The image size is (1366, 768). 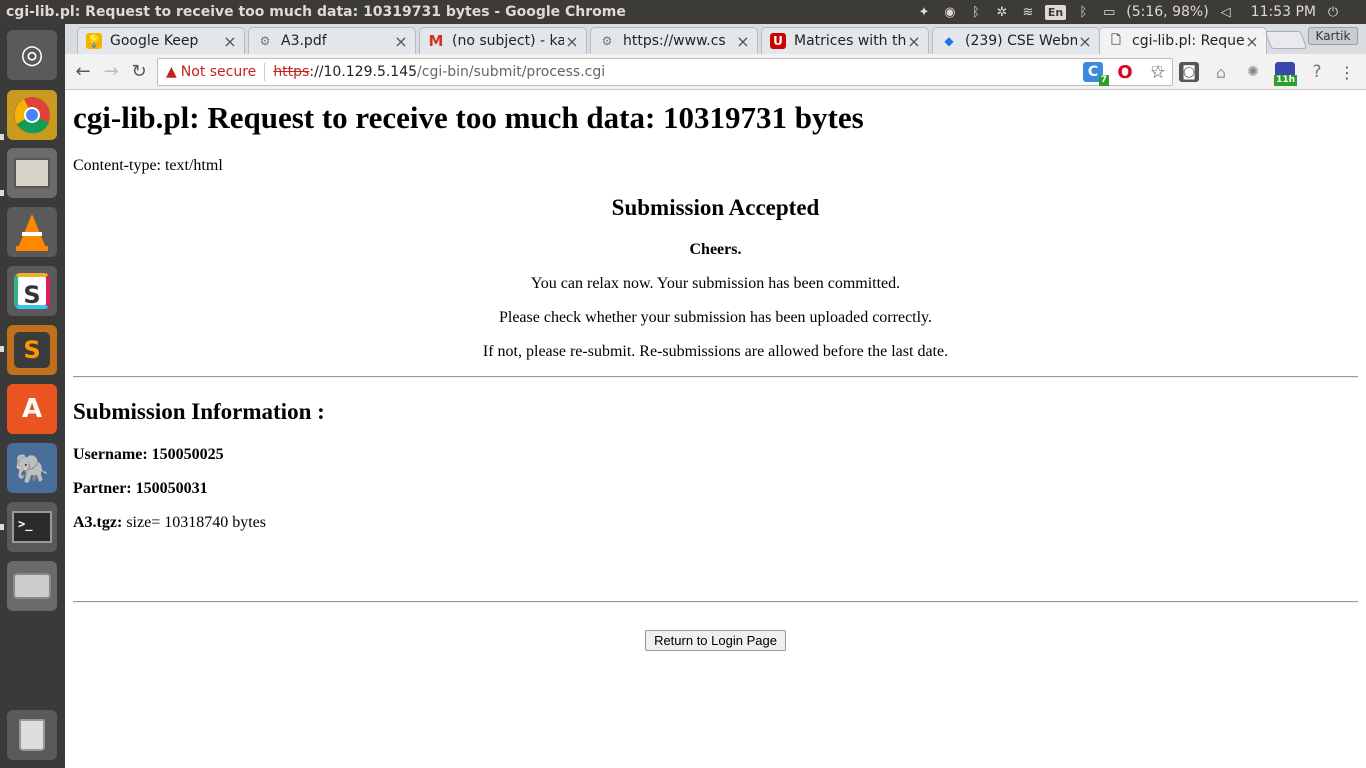 I want to click on home-icon: ⌂, so click(x=1221, y=72).